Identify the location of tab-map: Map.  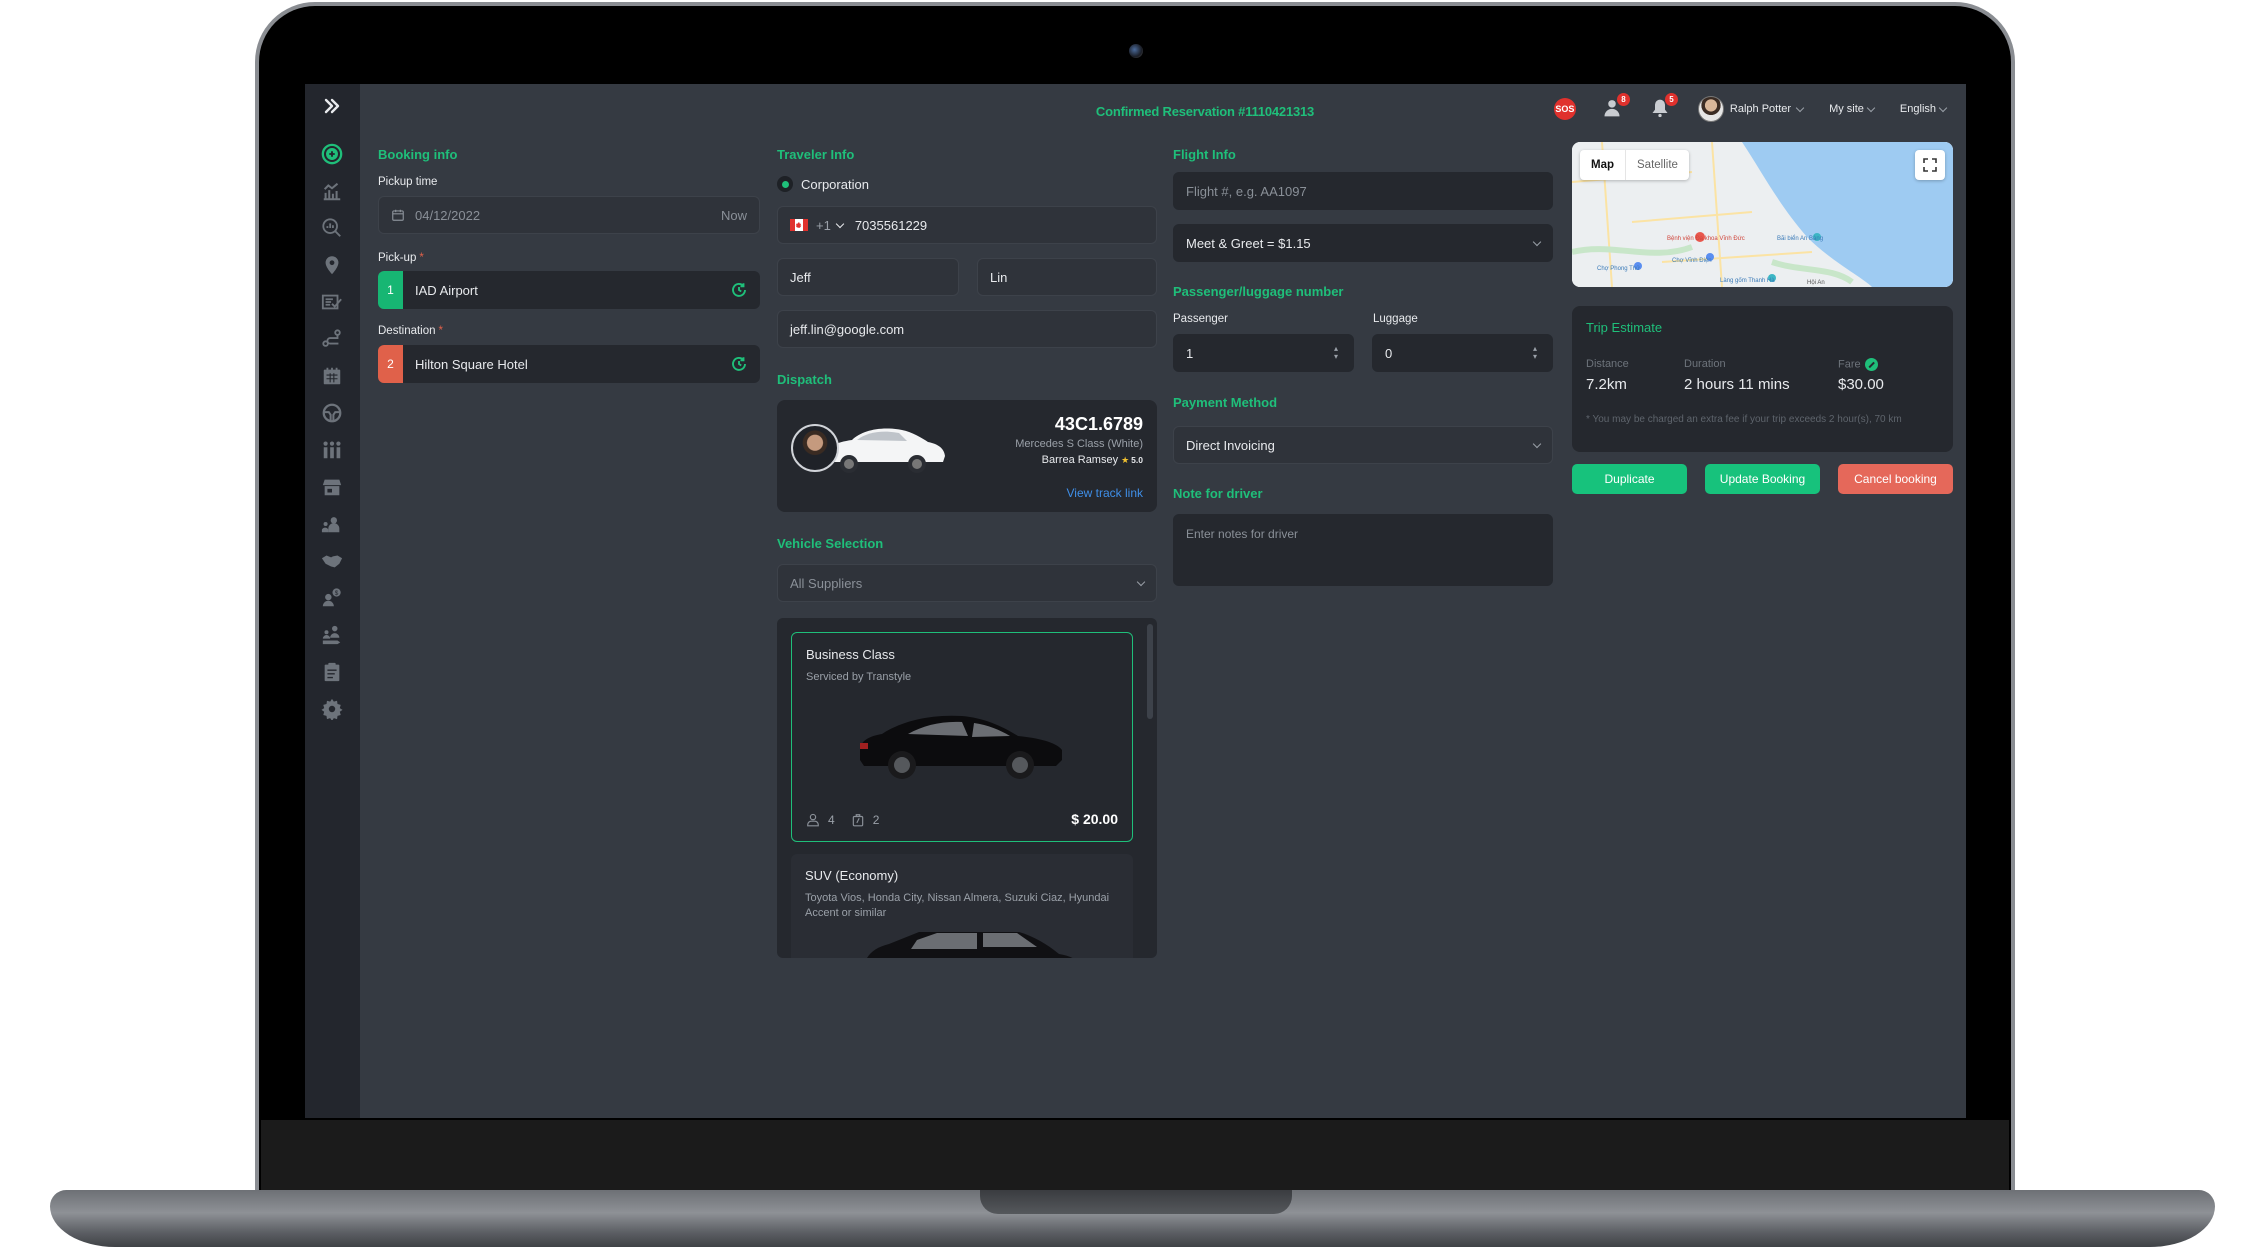
(1603, 165).